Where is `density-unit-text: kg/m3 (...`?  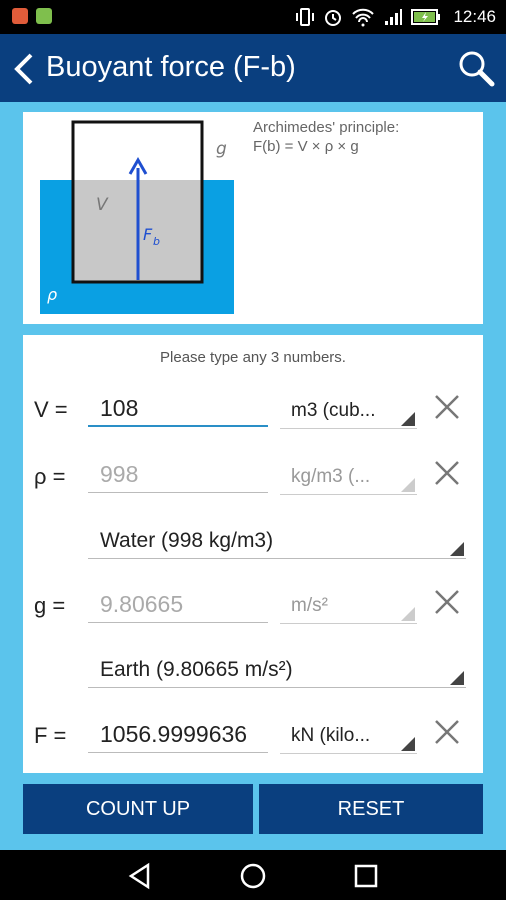 density-unit-text: kg/m3 (... is located at coordinates (331, 476).